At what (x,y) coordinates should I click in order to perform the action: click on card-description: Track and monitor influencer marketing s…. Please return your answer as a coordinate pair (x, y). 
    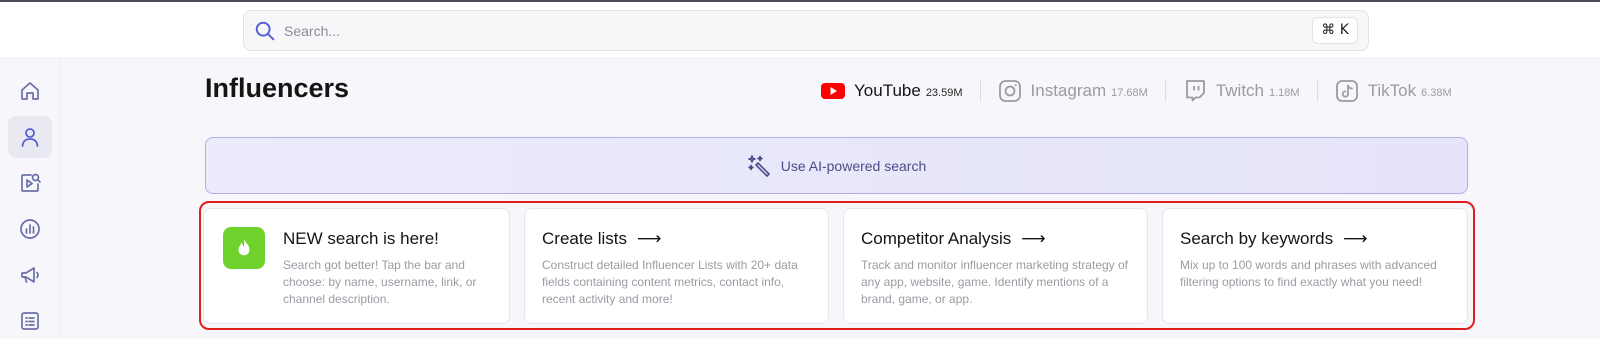
    Looking at the image, I should click on (995, 282).